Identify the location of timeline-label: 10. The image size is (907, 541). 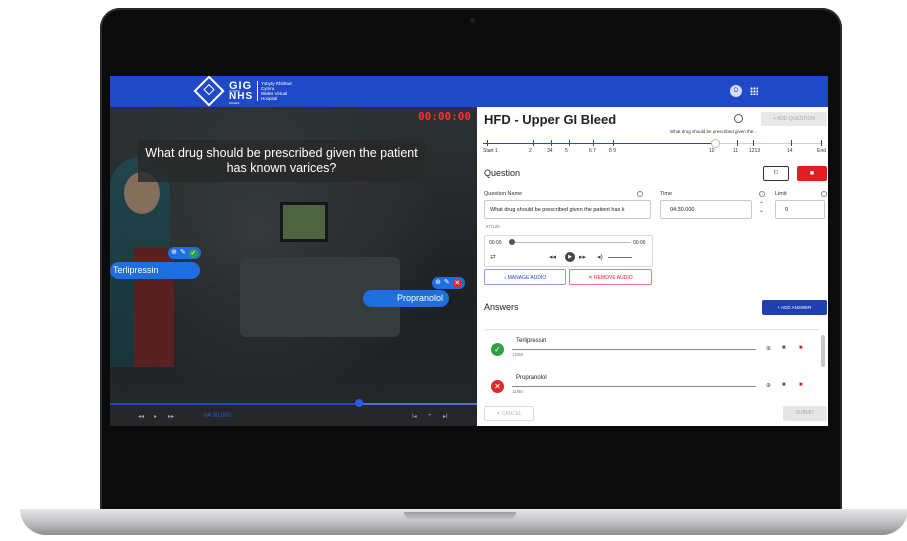
(712, 151).